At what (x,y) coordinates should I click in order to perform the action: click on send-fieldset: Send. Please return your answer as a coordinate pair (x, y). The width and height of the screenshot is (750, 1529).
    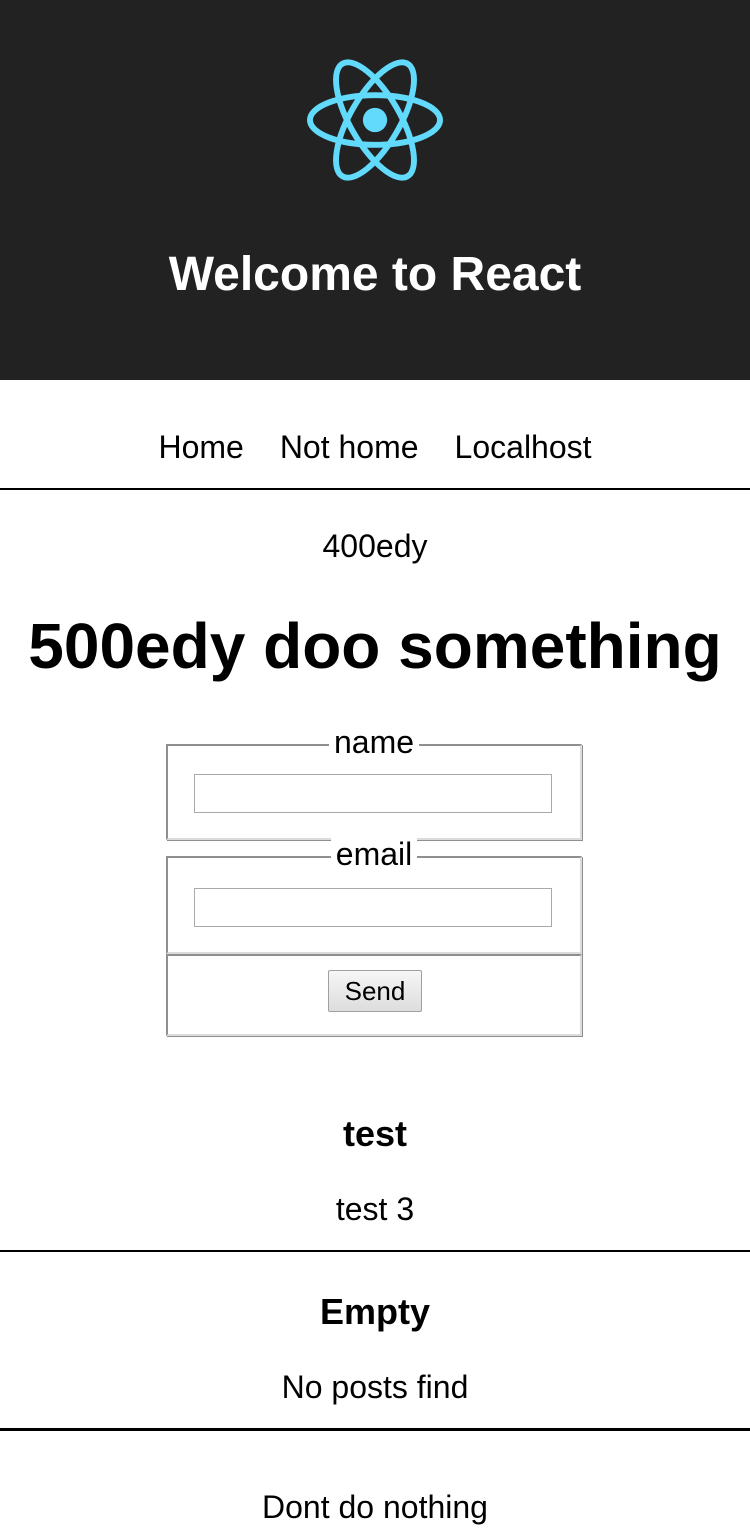
    Looking at the image, I should click on (374, 995).